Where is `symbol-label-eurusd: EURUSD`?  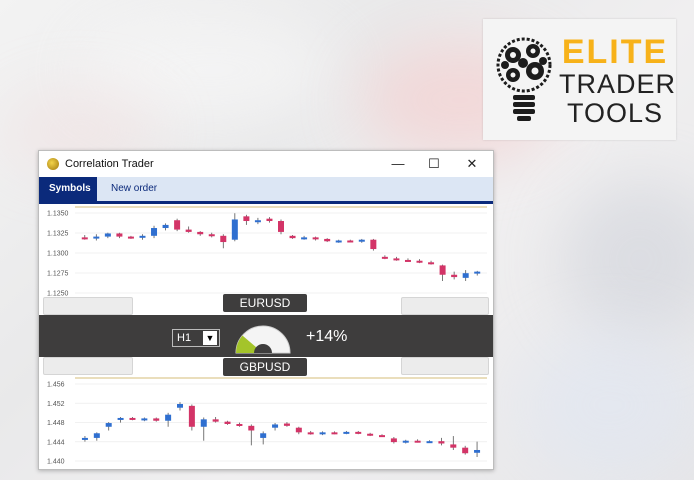 symbol-label-eurusd: EURUSD is located at coordinates (265, 303).